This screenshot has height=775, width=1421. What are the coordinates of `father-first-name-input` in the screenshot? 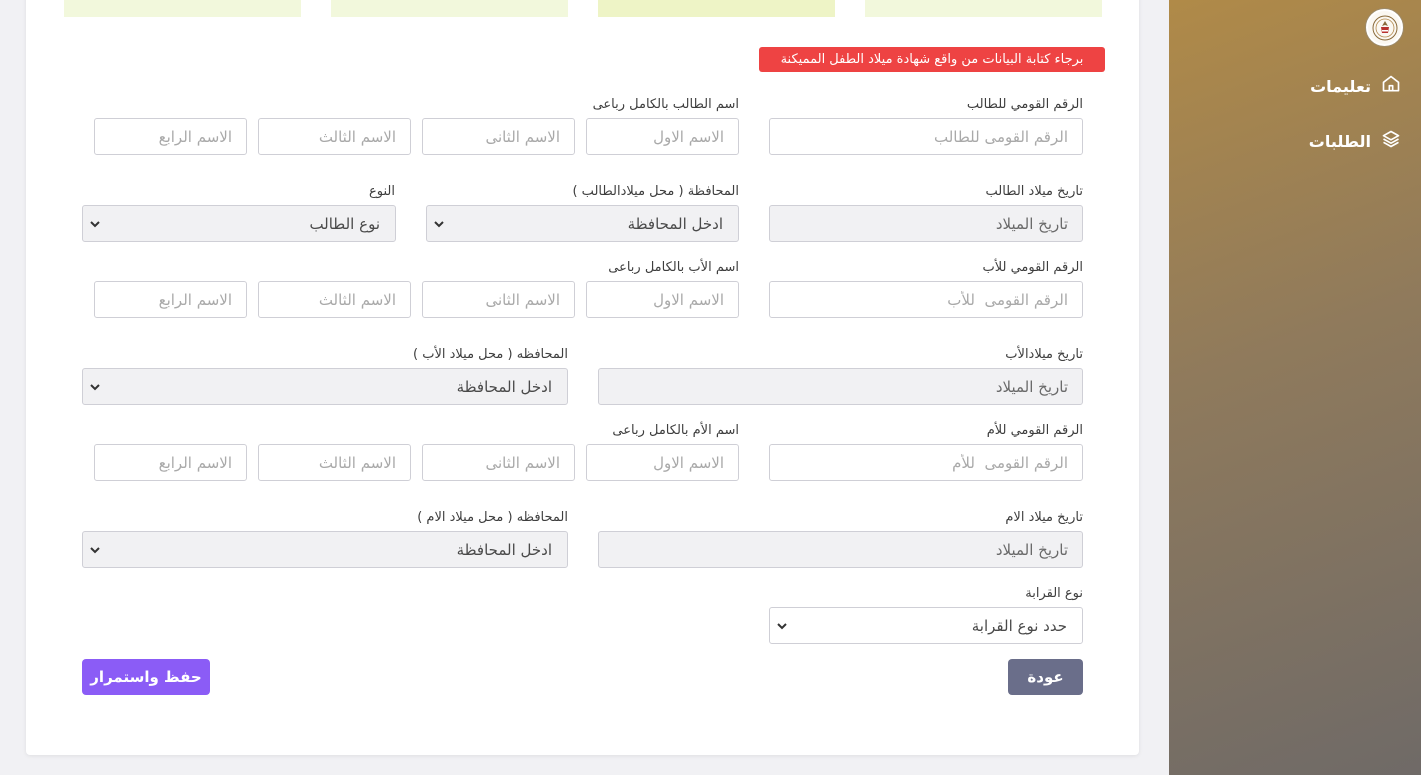 It's located at (662, 299).